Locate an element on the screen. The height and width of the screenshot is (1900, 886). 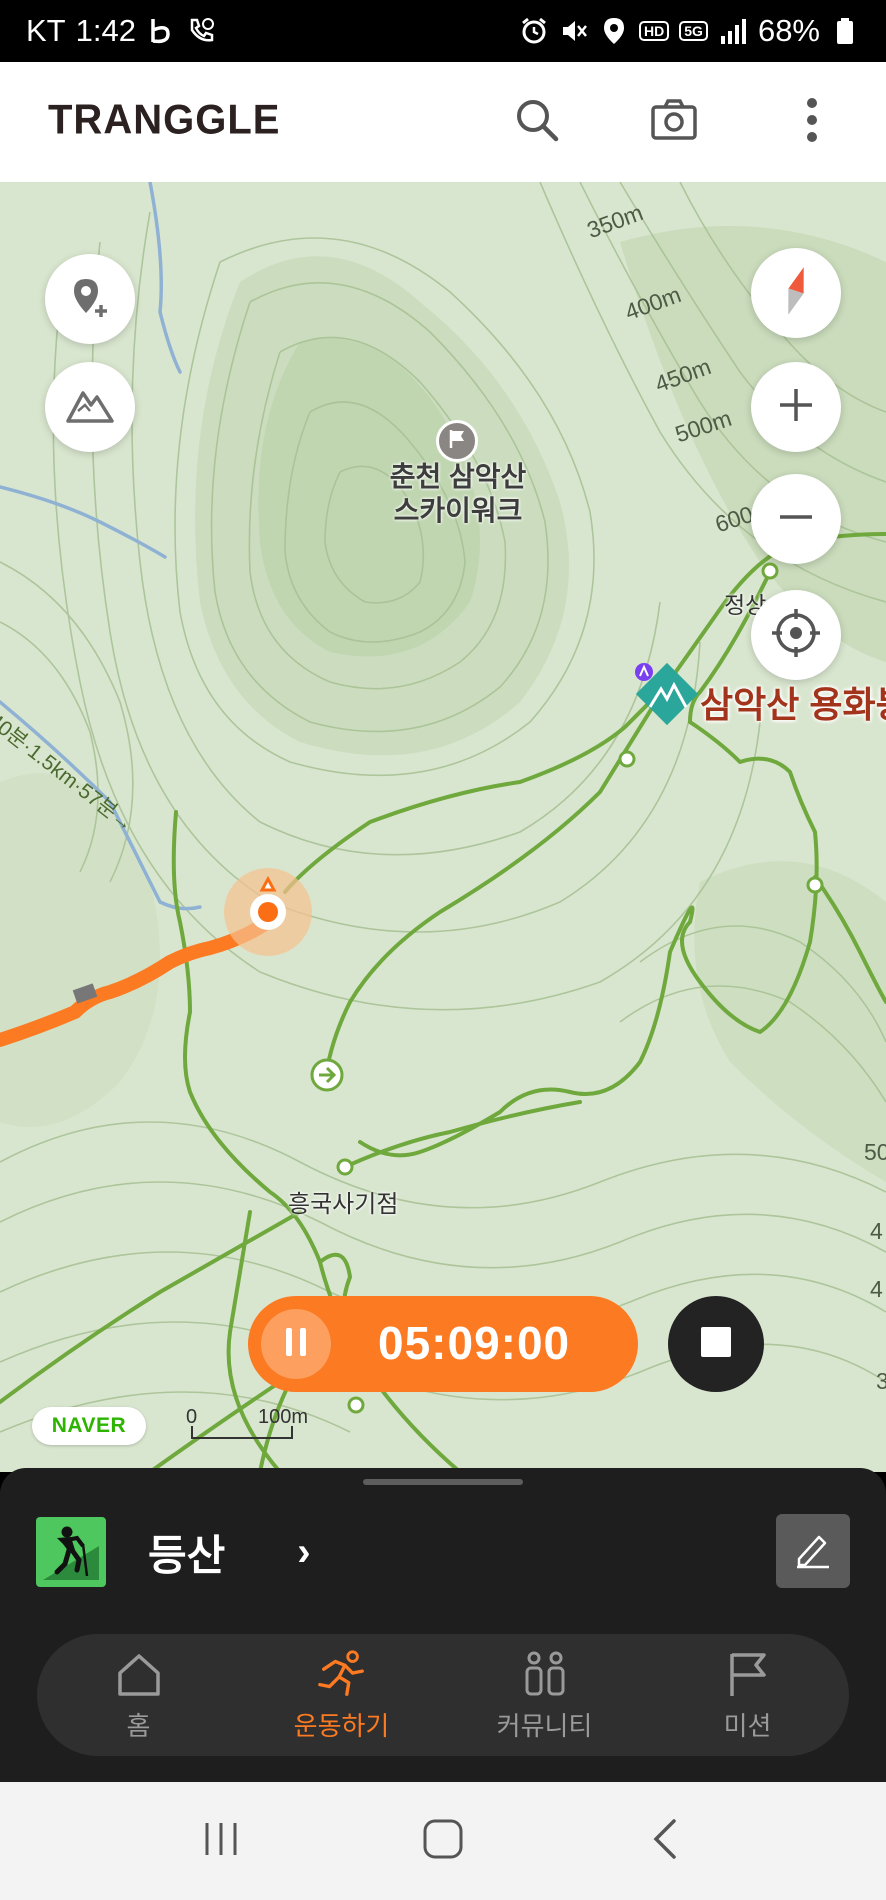
recent-apps-icon is located at coordinates (221, 1841).